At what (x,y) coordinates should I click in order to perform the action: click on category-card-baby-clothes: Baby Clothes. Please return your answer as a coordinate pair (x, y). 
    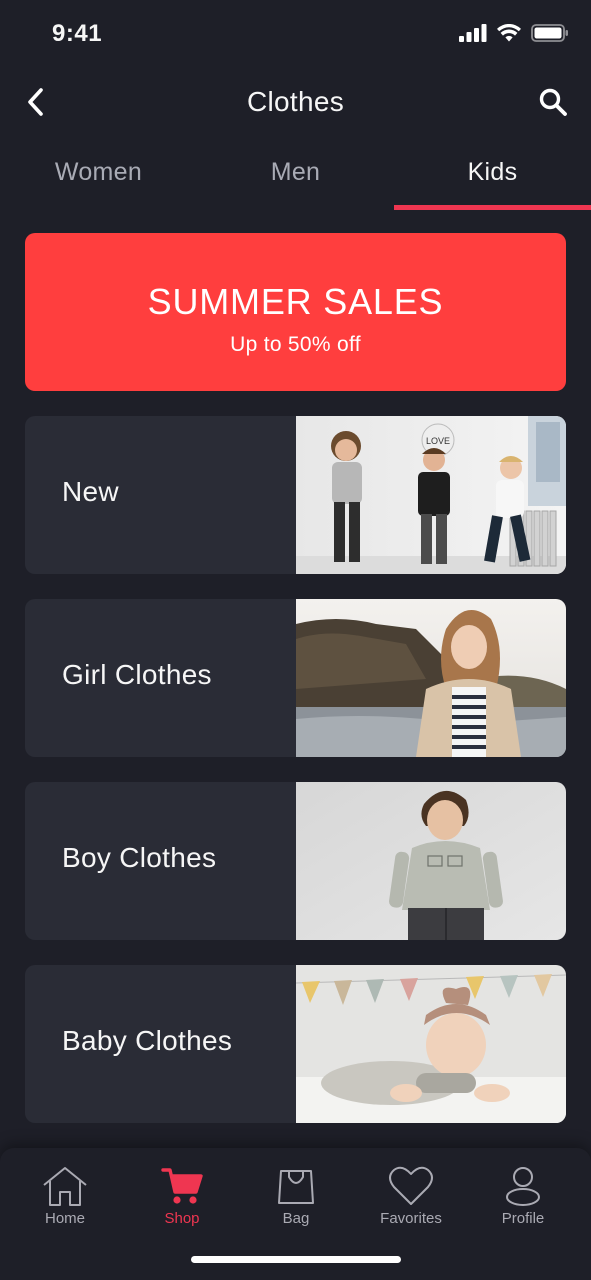
    Looking at the image, I should click on (295, 1044).